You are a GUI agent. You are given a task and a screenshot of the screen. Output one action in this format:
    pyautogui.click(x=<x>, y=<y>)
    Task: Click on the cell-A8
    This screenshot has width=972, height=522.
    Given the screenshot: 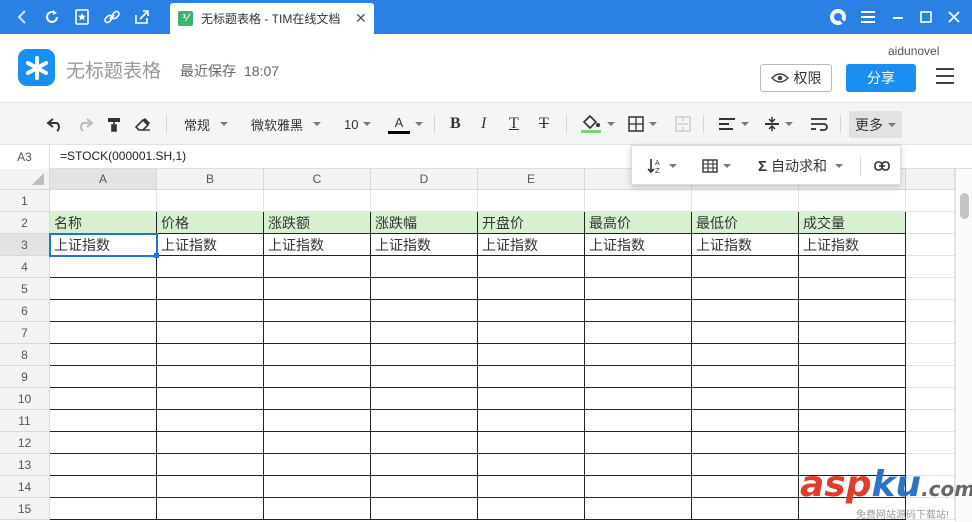 What is the action you would take?
    pyautogui.click(x=103, y=355)
    